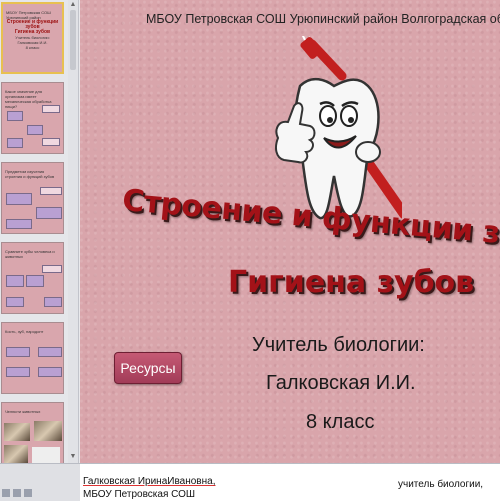 This screenshot has width=500, height=501. I want to click on slide-title-line-2: Гигиена зубов, so click(351, 282).